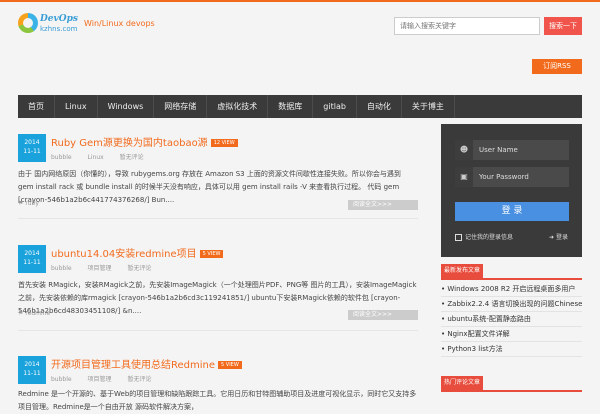 The height and width of the screenshot is (414, 600). What do you see at coordinates (28, 23) in the screenshot?
I see `logo-swirl-icon` at bounding box center [28, 23].